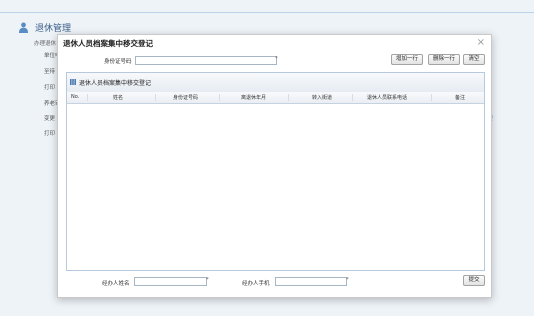 This screenshot has width=534, height=316. What do you see at coordinates (254, 98) in the screenshot?
I see `column-header-retire-date: 离退休年月` at bounding box center [254, 98].